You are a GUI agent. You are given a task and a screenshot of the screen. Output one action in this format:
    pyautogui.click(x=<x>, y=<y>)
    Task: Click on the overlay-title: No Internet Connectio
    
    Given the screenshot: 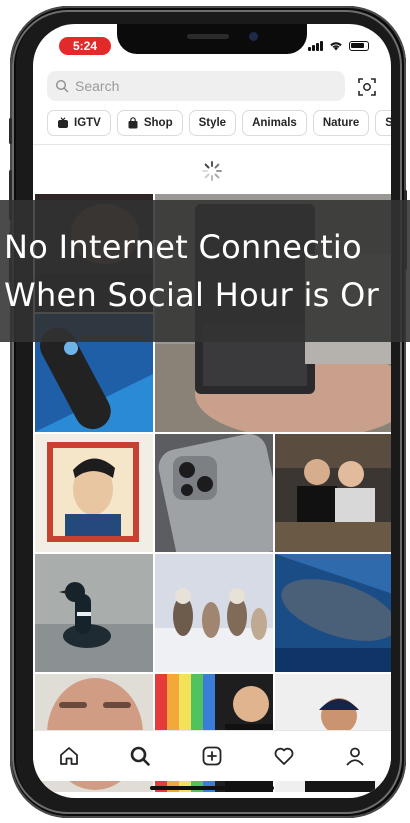 What is the action you would take?
    pyautogui.click(x=183, y=247)
    